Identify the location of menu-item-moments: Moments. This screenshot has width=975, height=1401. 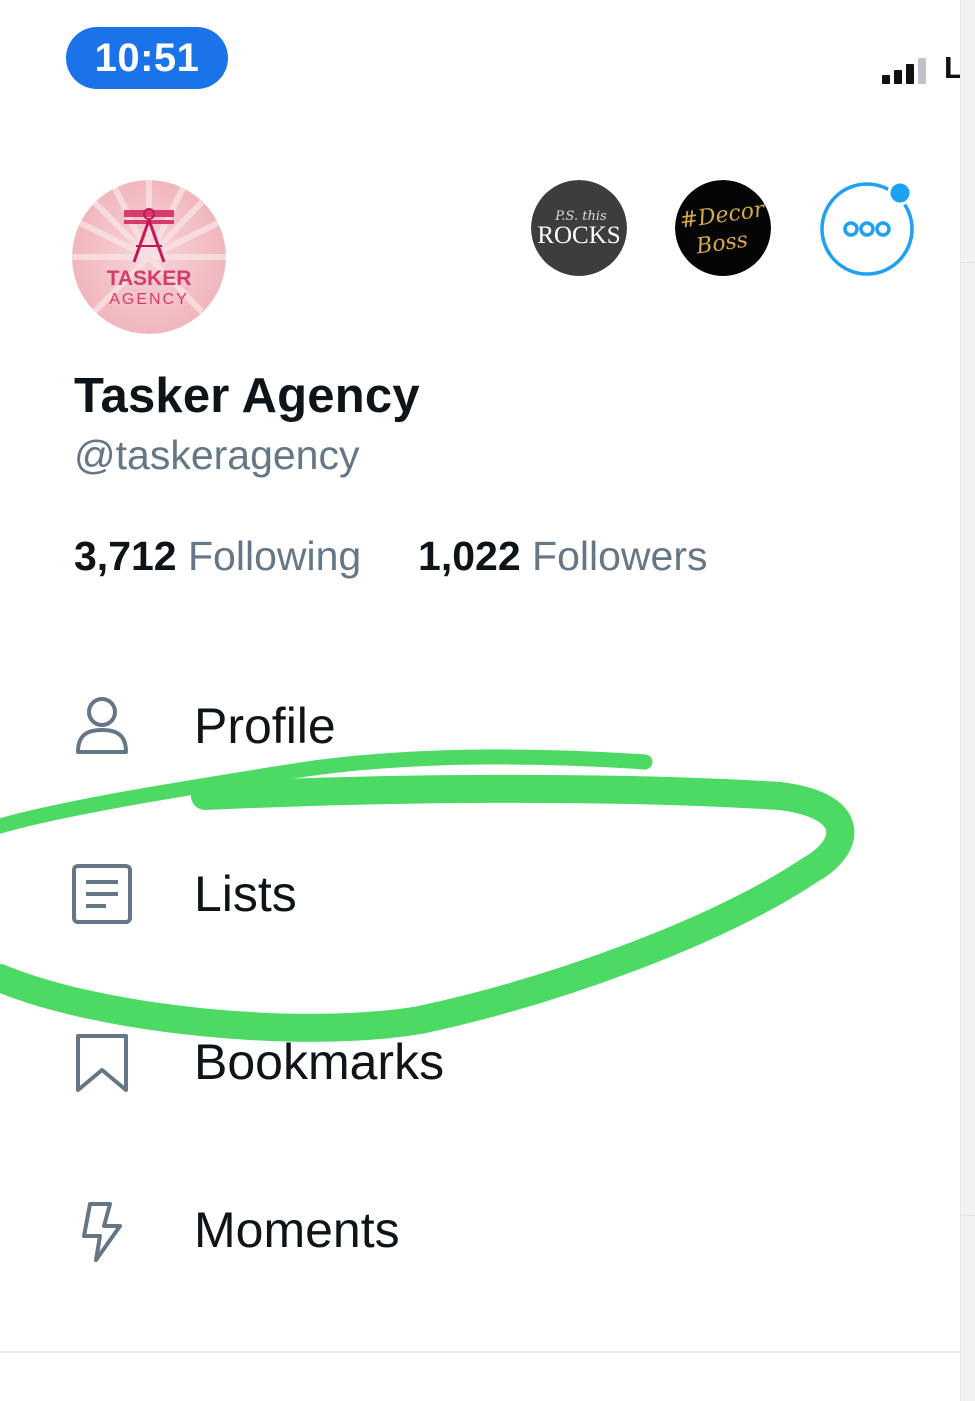
(480, 1231).